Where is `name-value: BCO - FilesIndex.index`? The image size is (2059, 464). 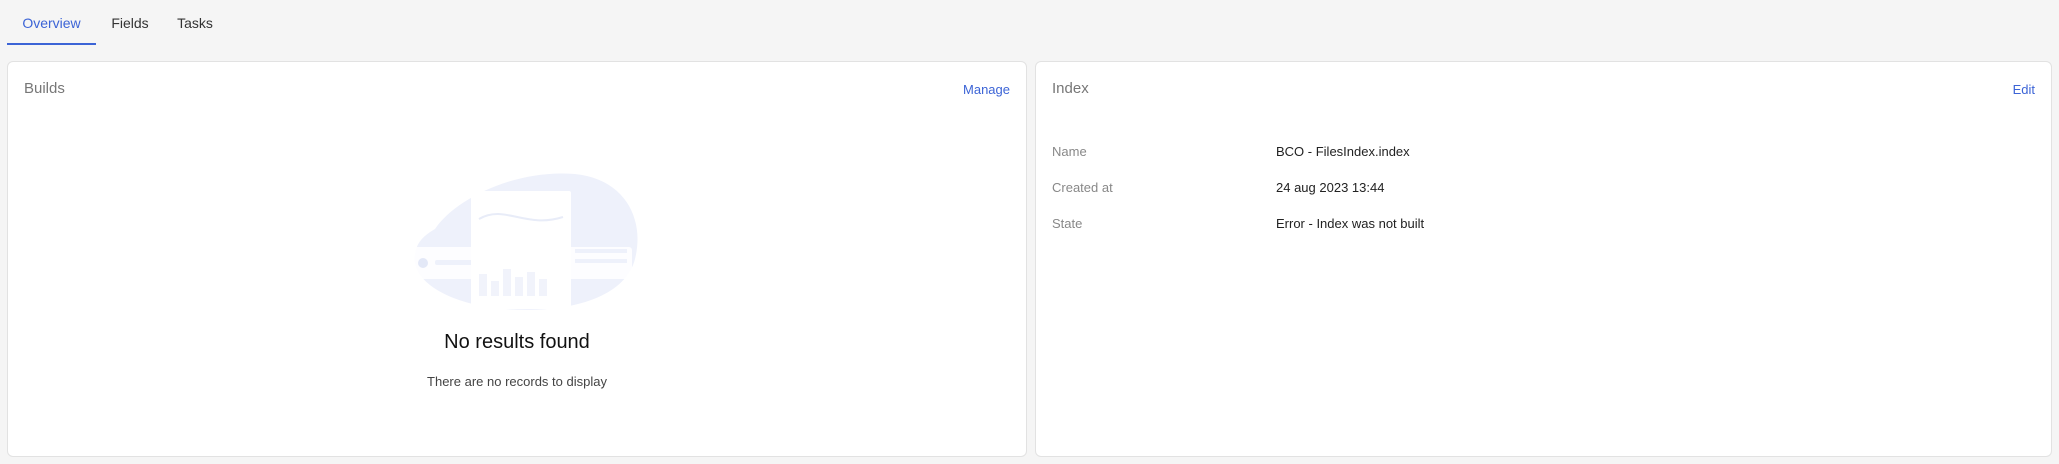
name-value: BCO - FilesIndex.index is located at coordinates (1343, 151).